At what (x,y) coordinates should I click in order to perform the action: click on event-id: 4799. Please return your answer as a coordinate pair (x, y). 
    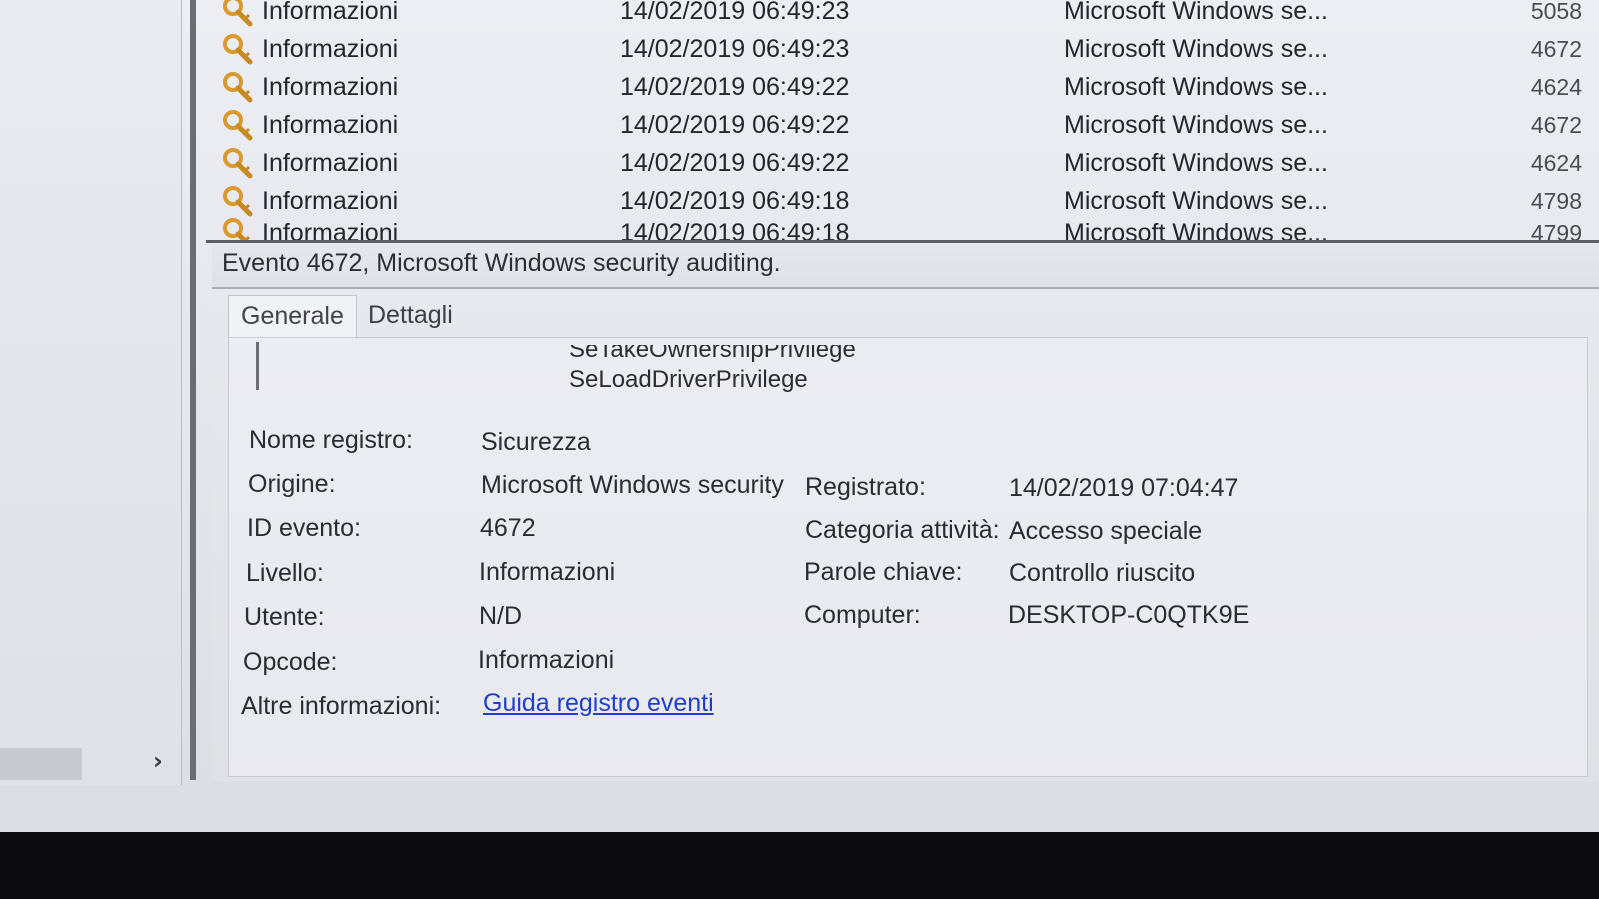
    Looking at the image, I should click on (1556, 231).